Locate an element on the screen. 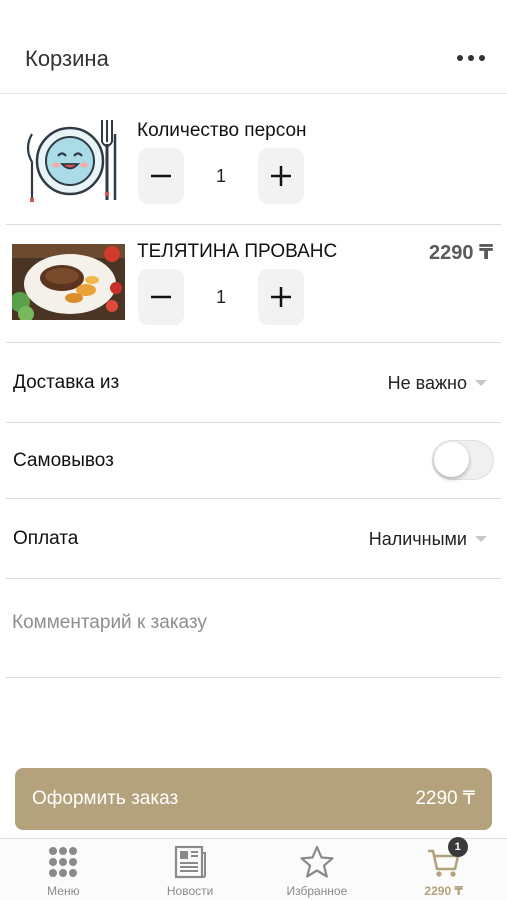  tab-news: Новости is located at coordinates (190, 869).